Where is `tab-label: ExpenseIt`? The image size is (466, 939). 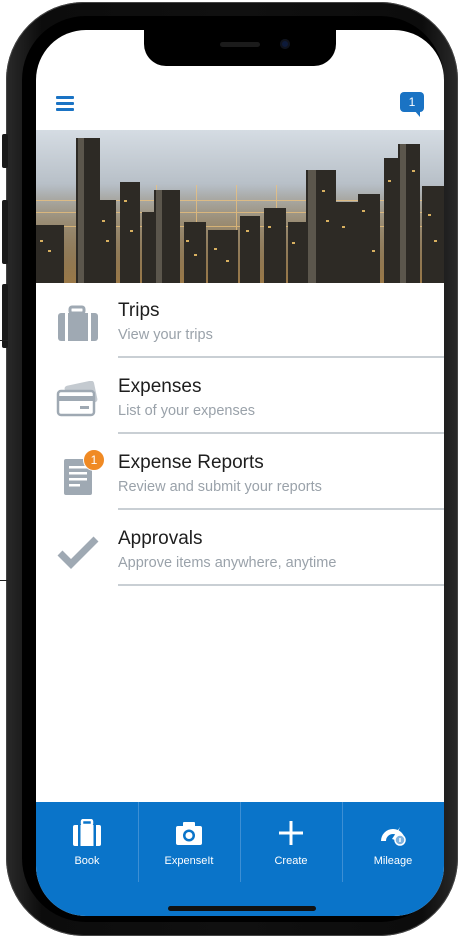
tab-label: ExpenseIt is located at coordinates (189, 861).